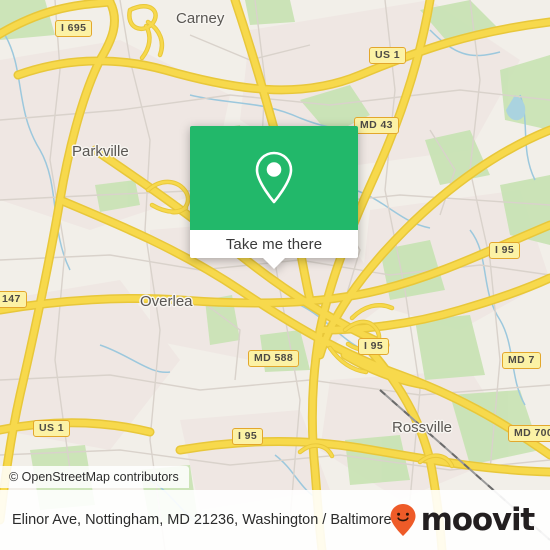  What do you see at coordinates (274, 263) in the screenshot?
I see `callout-tail` at bounding box center [274, 263].